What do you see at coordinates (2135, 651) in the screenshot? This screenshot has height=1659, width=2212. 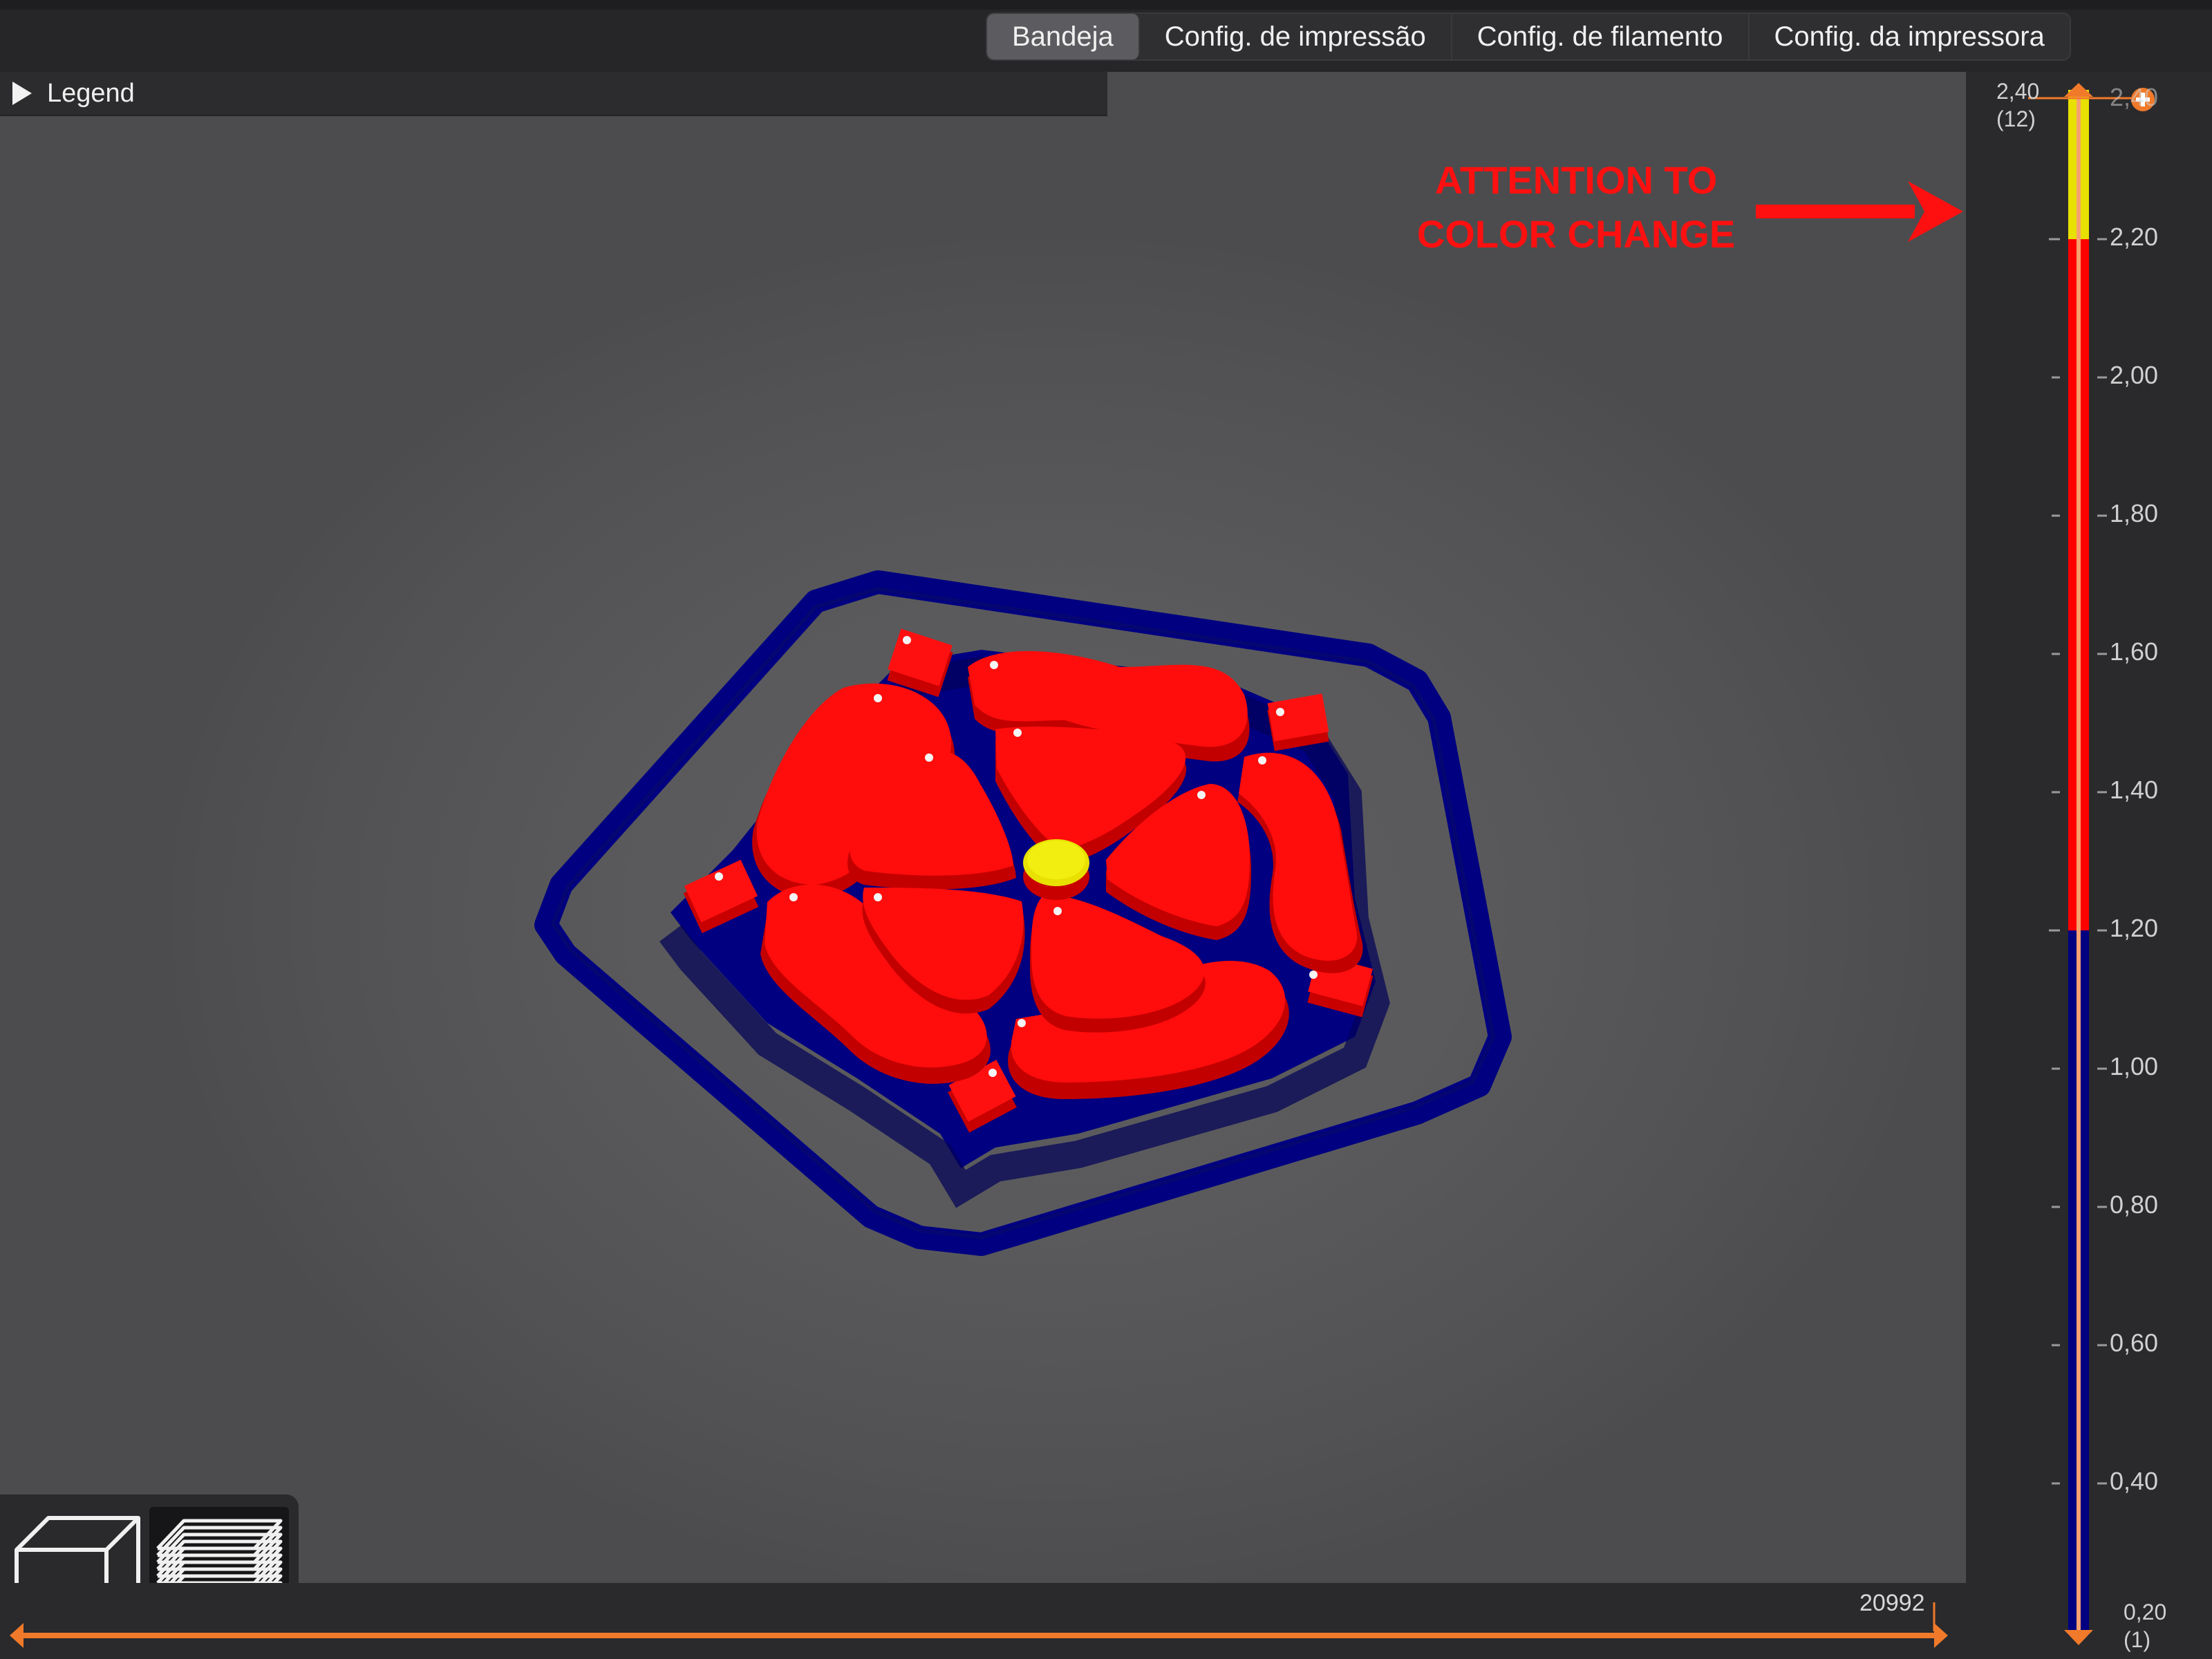 I see `tick-label: 1,60` at bounding box center [2135, 651].